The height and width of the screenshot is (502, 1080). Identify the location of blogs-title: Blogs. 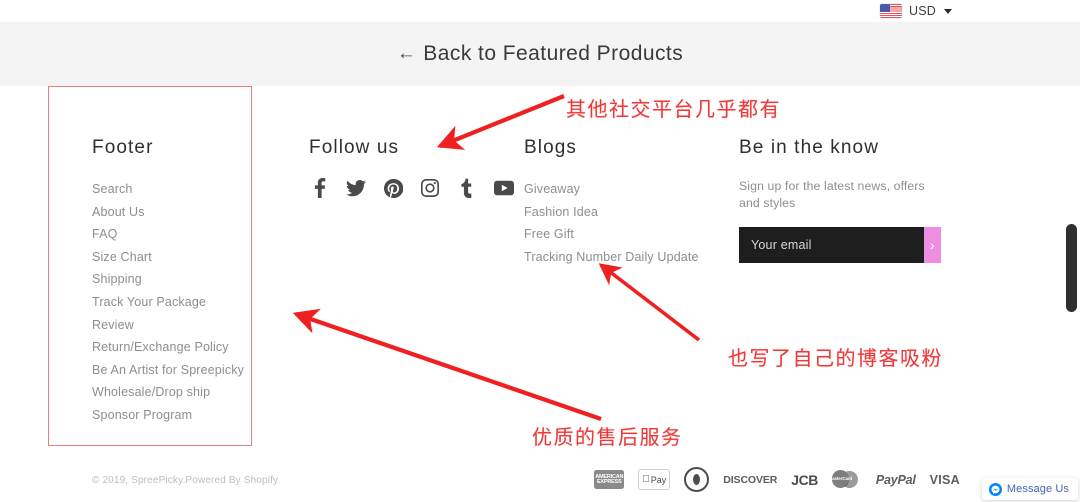
(551, 147).